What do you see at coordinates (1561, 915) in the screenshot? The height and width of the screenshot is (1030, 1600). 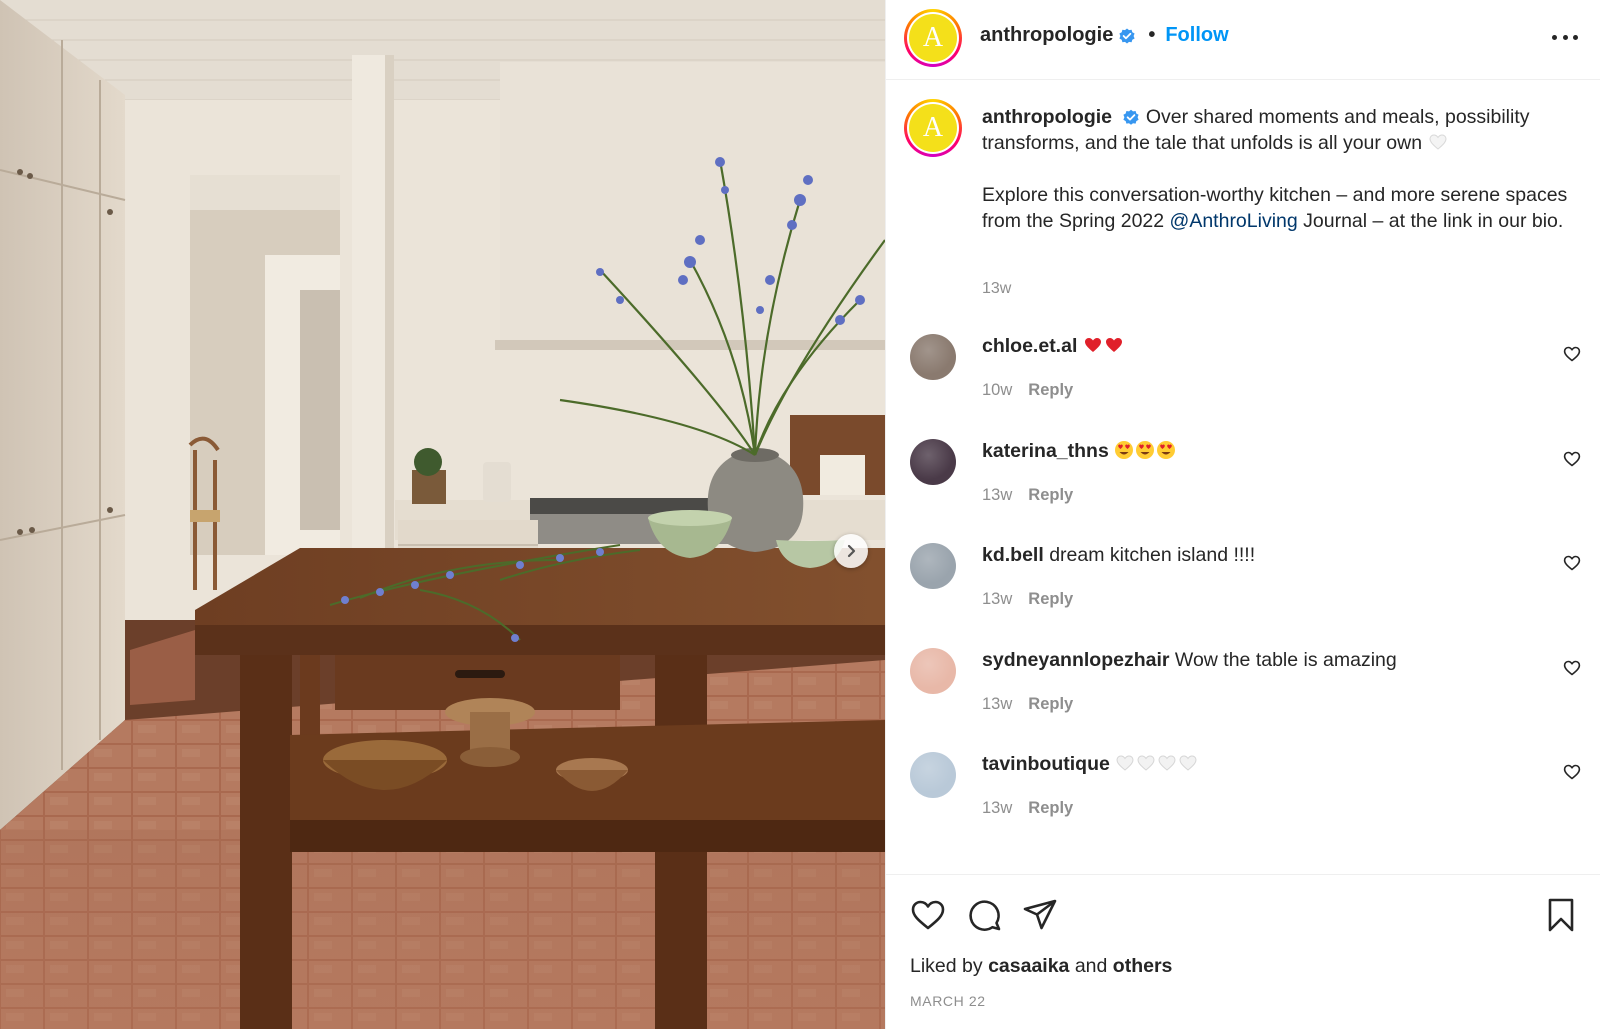 I see `bookmark-icon` at bounding box center [1561, 915].